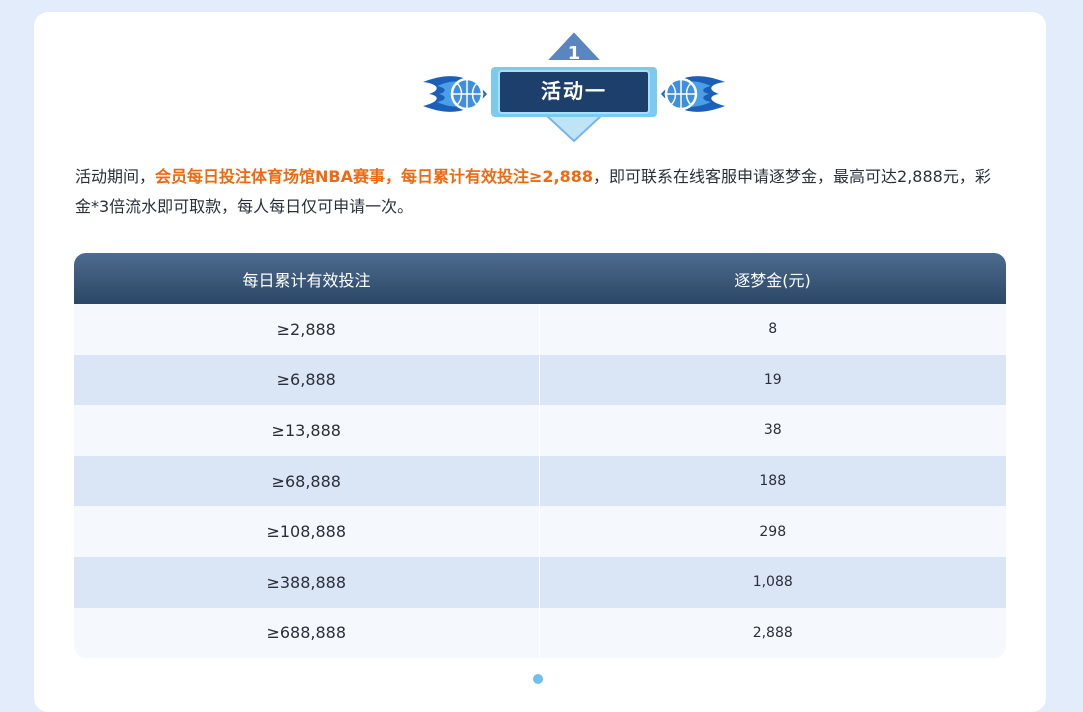  What do you see at coordinates (772, 379) in the screenshot?
I see `reward-cell: 19` at bounding box center [772, 379].